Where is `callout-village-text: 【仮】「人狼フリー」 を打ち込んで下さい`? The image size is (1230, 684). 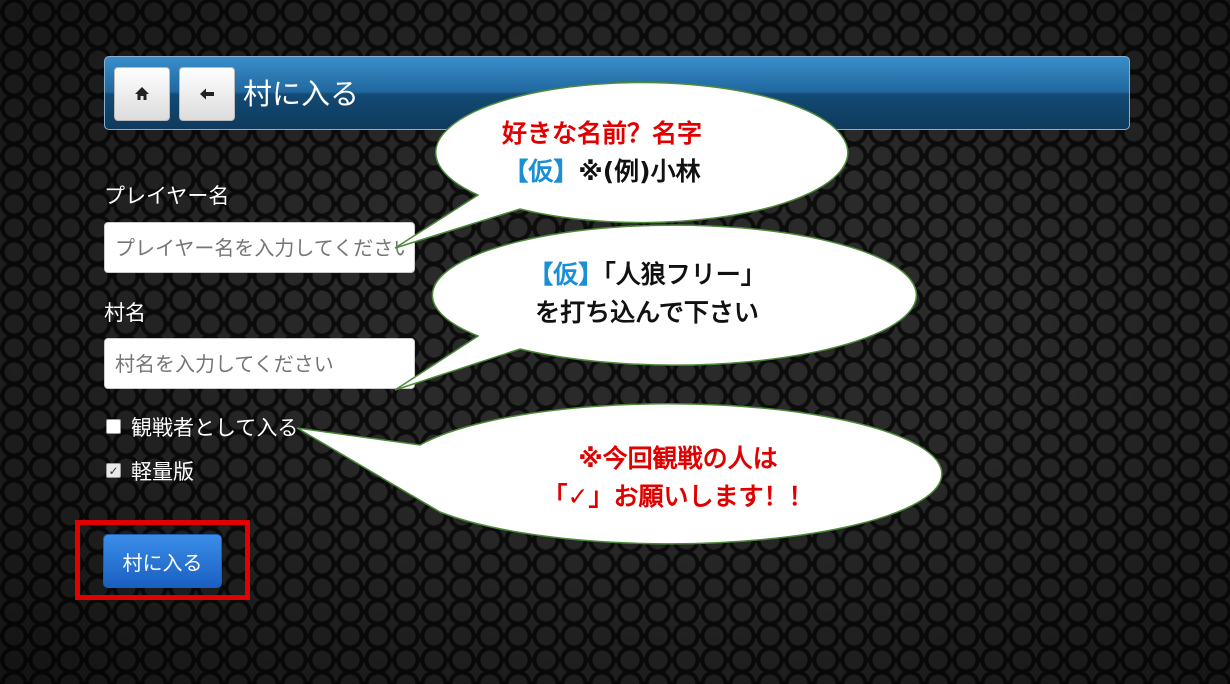 callout-village-text: 【仮】「人狼フリー」 を打ち込んで下さい is located at coordinates (647, 293).